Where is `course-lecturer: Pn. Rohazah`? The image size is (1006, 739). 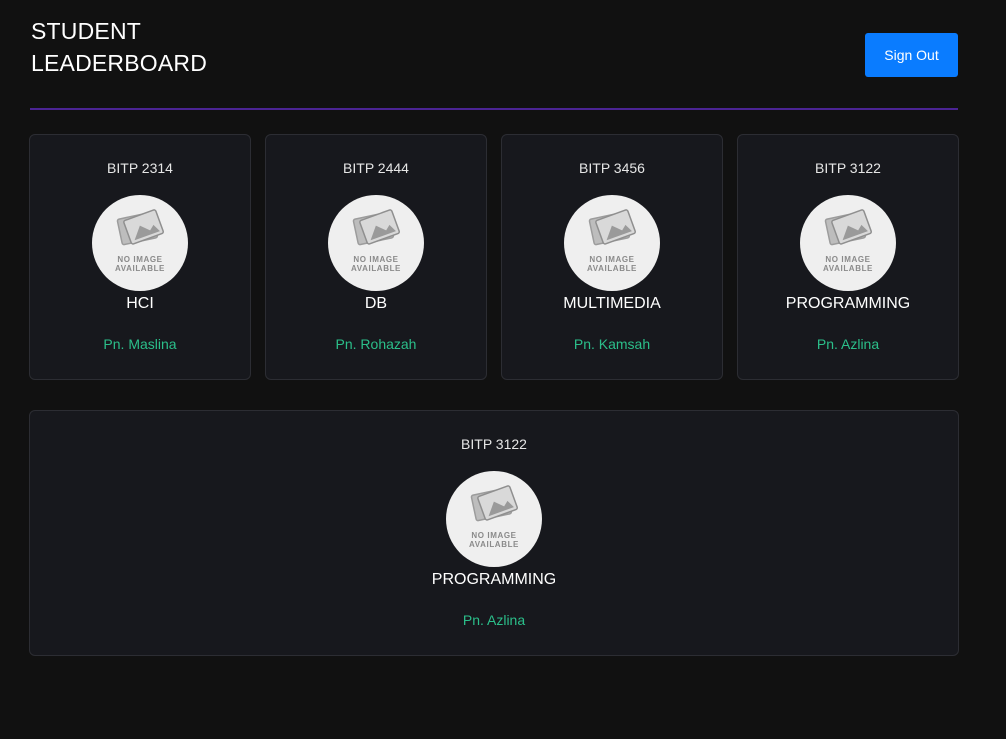 course-lecturer: Pn. Rohazah is located at coordinates (376, 344).